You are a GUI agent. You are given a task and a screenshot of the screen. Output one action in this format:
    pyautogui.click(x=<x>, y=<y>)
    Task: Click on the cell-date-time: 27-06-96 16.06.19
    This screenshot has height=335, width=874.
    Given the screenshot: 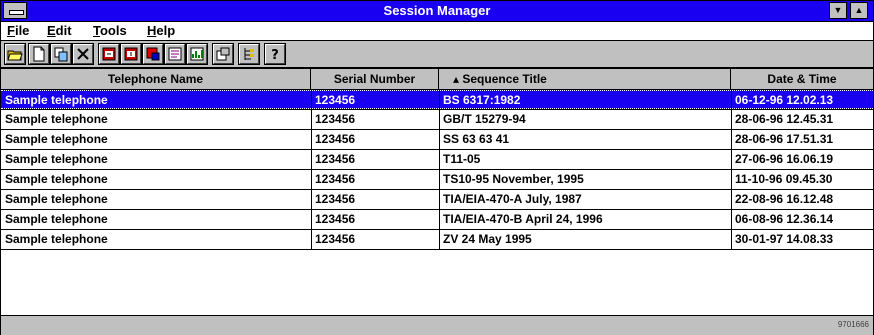 What is the action you would take?
    pyautogui.click(x=784, y=159)
    